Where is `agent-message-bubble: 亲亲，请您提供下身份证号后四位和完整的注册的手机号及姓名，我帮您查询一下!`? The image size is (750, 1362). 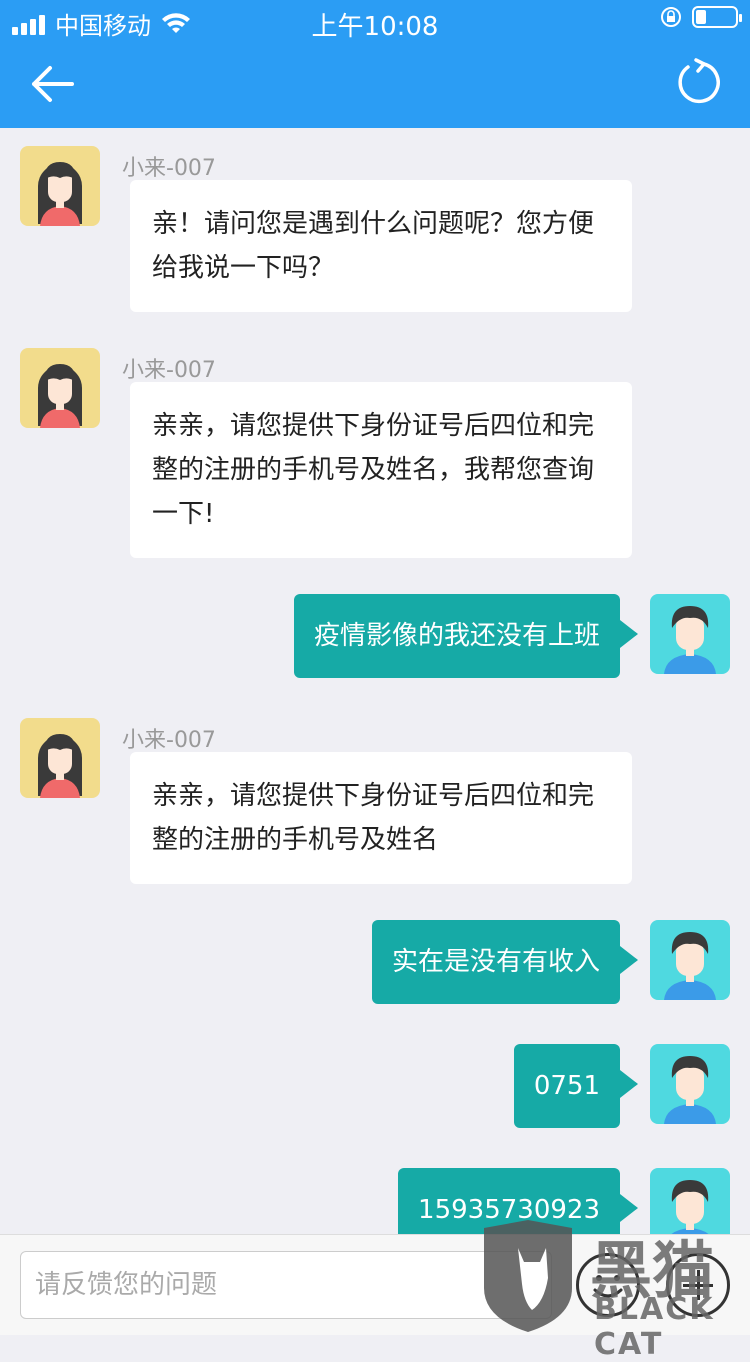 agent-message-bubble: 亲亲，请您提供下身份证号后四位和完整的注册的手机号及姓名，我帮您查询一下! is located at coordinates (381, 470).